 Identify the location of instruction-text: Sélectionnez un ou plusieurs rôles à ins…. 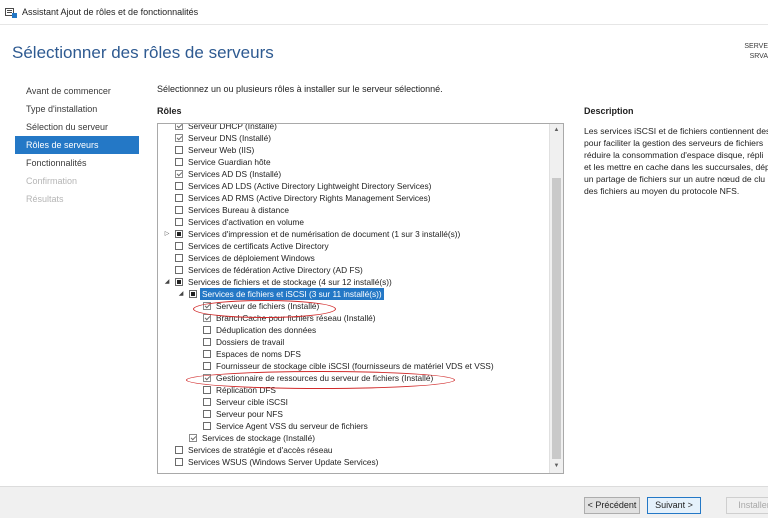
(300, 89).